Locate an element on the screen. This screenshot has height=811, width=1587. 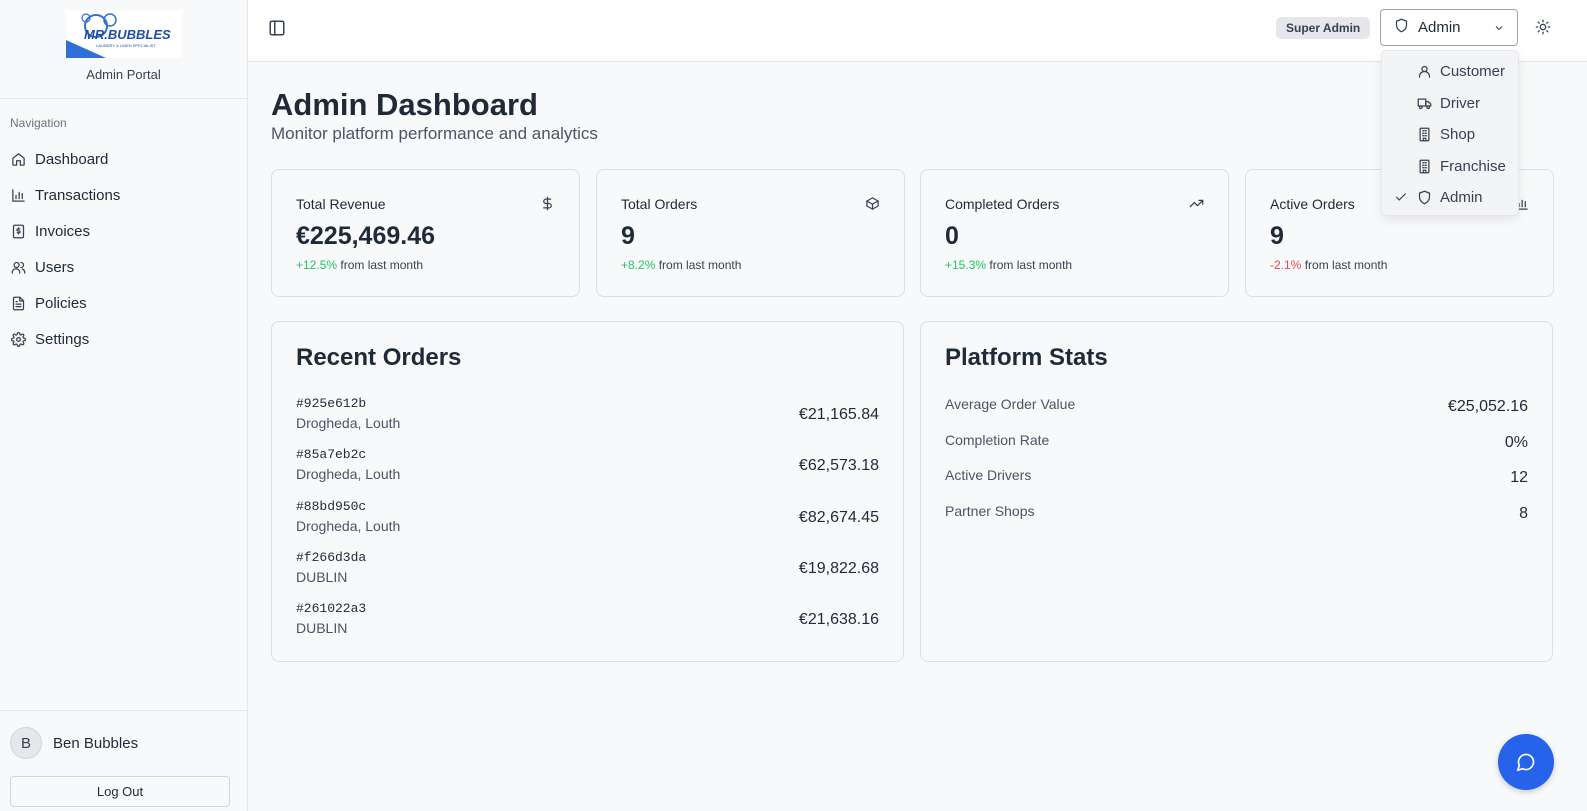
sidebar-item-label: Invoices is located at coordinates (63, 231).